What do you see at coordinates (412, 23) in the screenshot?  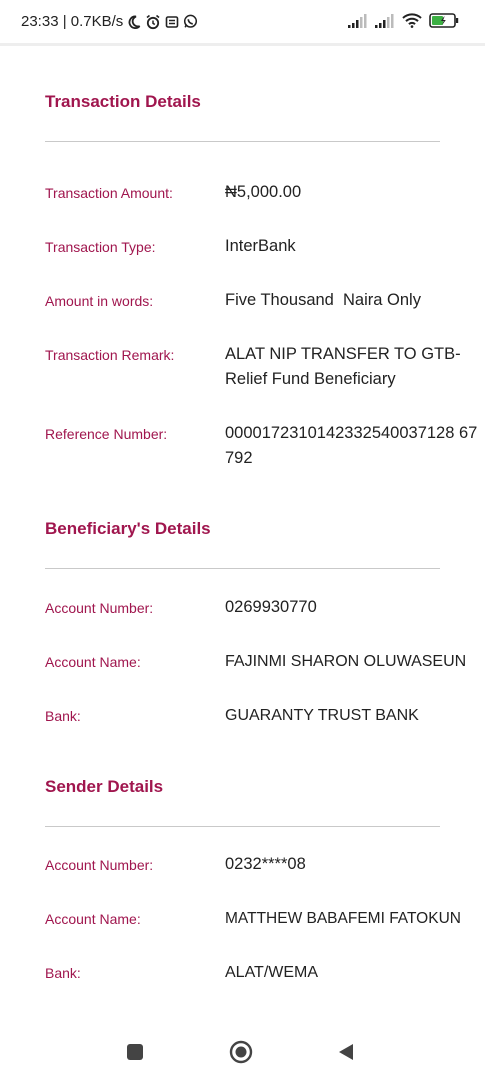 I see `wifi-icon` at bounding box center [412, 23].